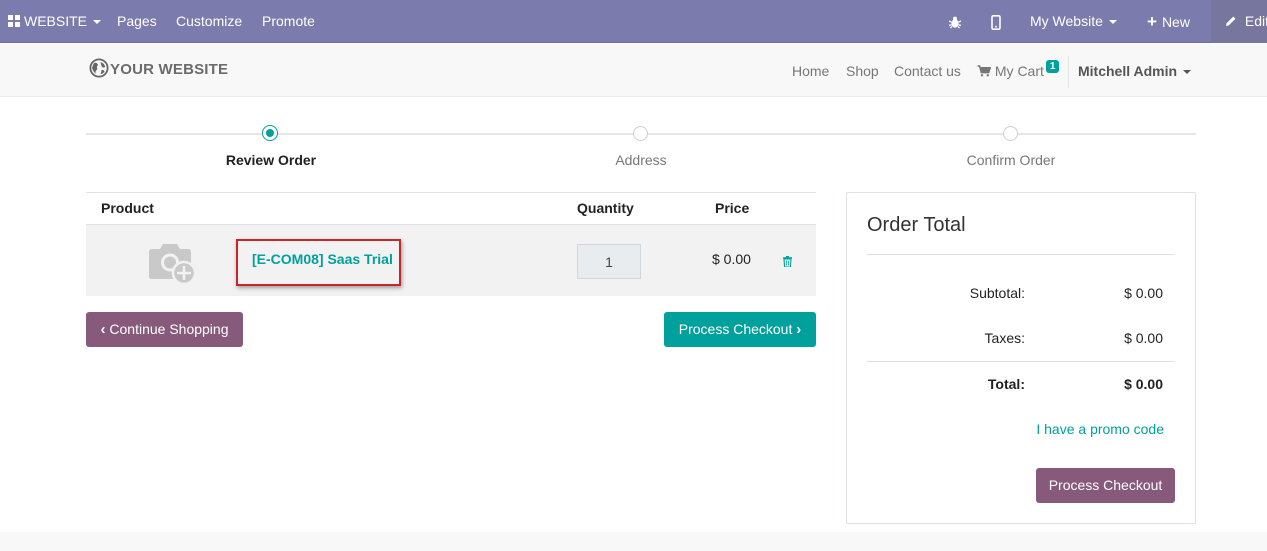 The image size is (1267, 551). I want to click on promo-code-link: I have a promo code, so click(1080, 429).